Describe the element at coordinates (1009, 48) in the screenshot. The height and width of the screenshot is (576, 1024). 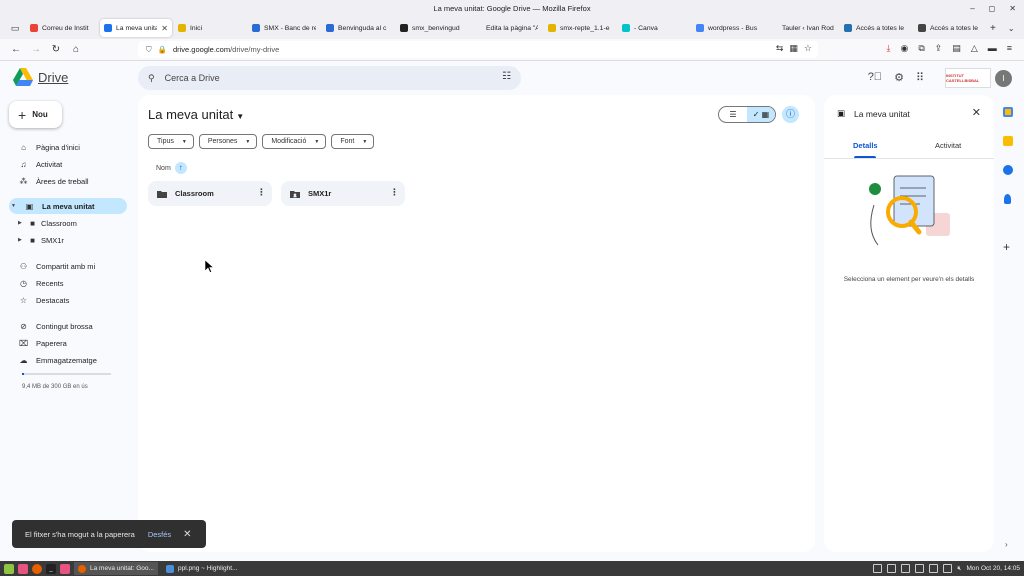
I see `menu-icon: ≡` at that location.